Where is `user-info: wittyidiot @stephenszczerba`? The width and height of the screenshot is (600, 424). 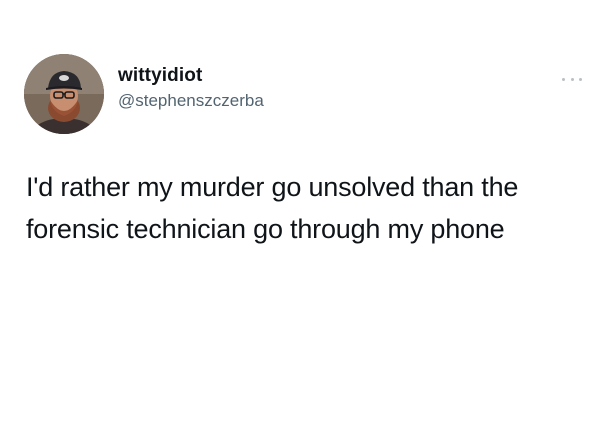
user-info: wittyidiot @stephenszczerba is located at coordinates (191, 88).